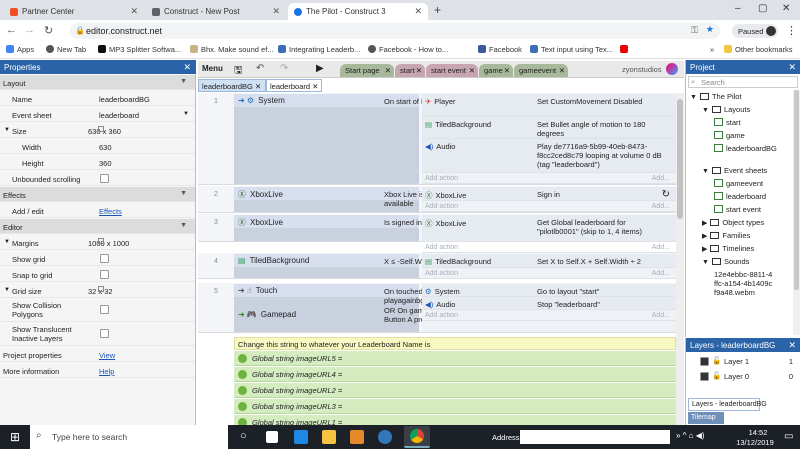  What do you see at coordinates (755, 442) in the screenshot?
I see `clock-date: 13/12/2019` at bounding box center [755, 442].